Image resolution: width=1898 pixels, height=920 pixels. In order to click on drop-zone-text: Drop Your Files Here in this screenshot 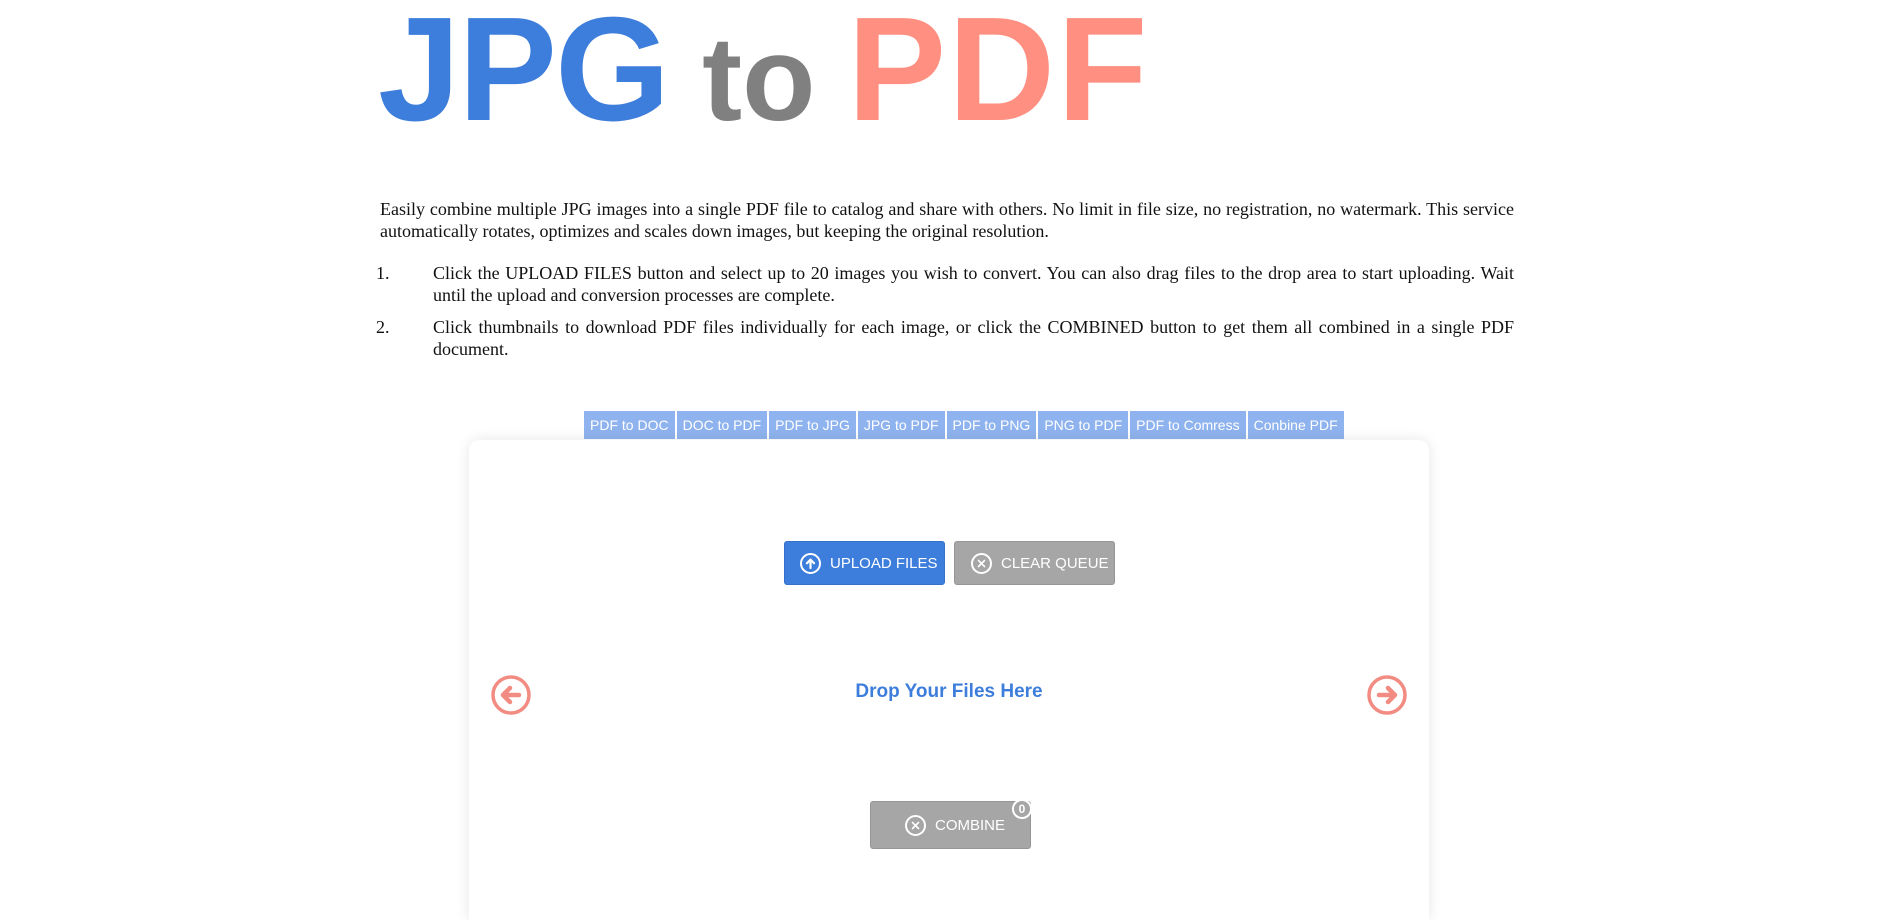, I will do `click(949, 691)`.